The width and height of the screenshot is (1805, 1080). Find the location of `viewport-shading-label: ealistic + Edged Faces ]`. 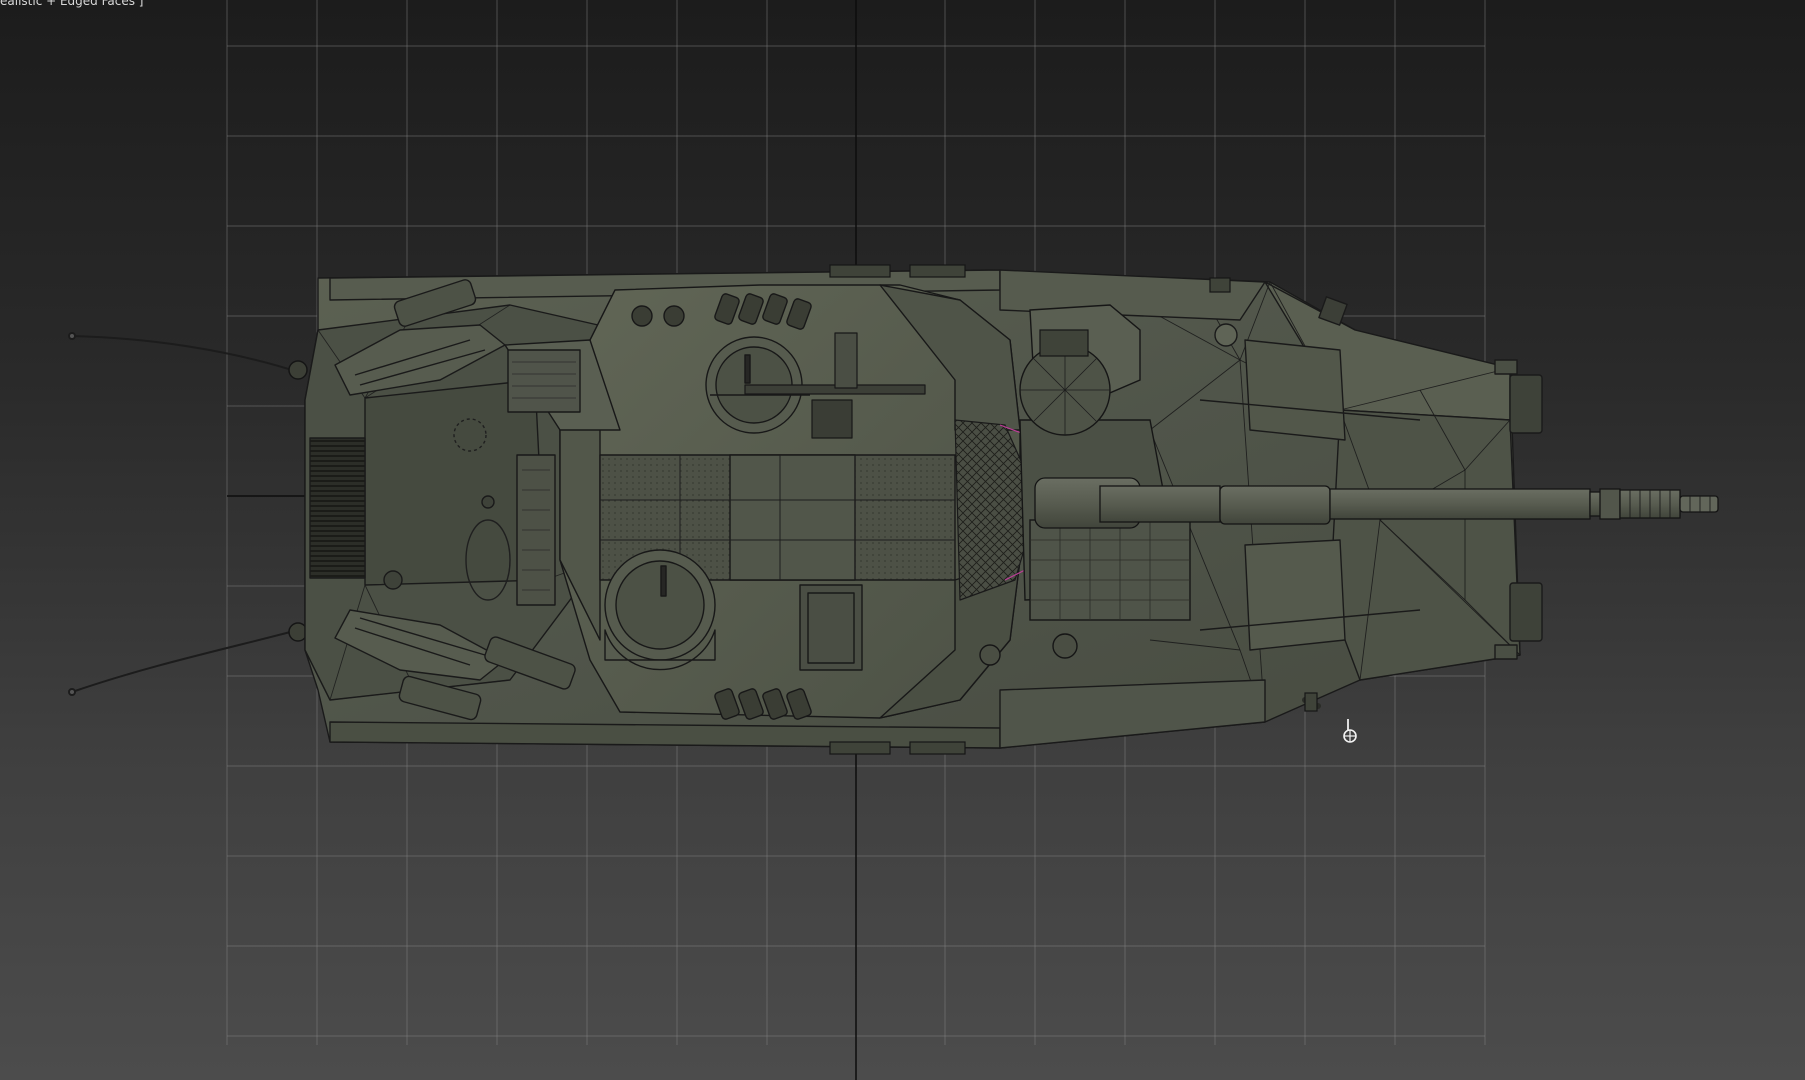

viewport-shading-label: ealistic + Edged Faces ] is located at coordinates (72, 4).